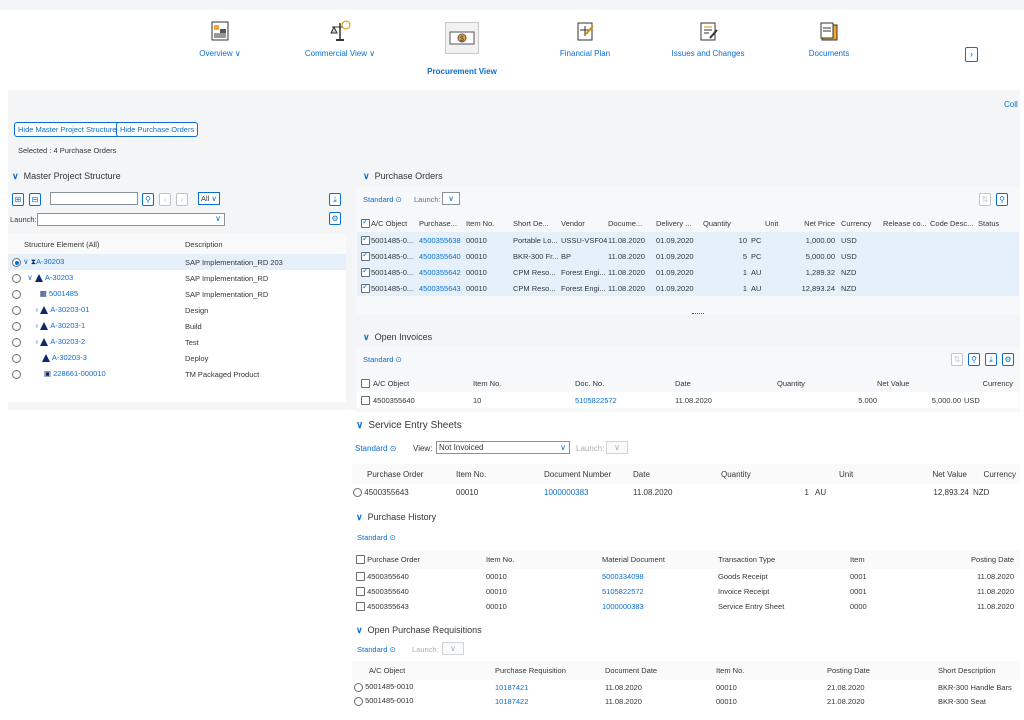 Image resolution: width=1024 pixels, height=720 pixels. Describe the element at coordinates (451, 198) in the screenshot. I see `po-launch-select: ∨` at that location.